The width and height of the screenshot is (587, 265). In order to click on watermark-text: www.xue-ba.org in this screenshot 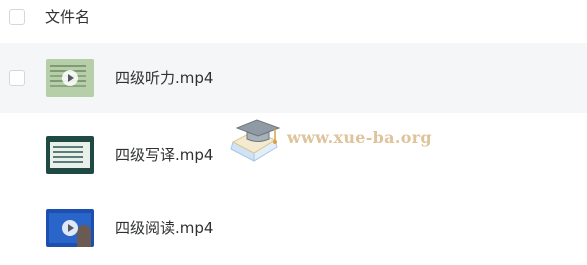, I will do `click(359, 137)`.